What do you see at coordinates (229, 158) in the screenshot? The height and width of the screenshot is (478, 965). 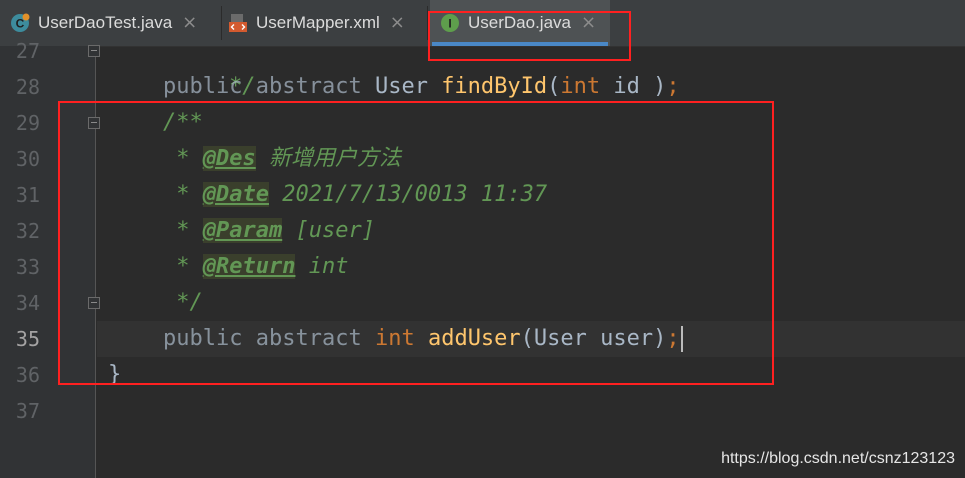 I see `doc-tag-des: @Des` at bounding box center [229, 158].